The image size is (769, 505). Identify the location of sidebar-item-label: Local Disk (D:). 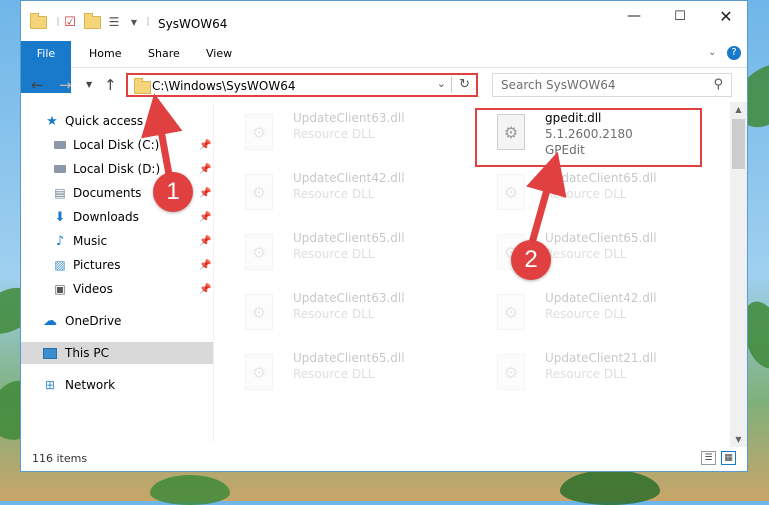
(117, 169).